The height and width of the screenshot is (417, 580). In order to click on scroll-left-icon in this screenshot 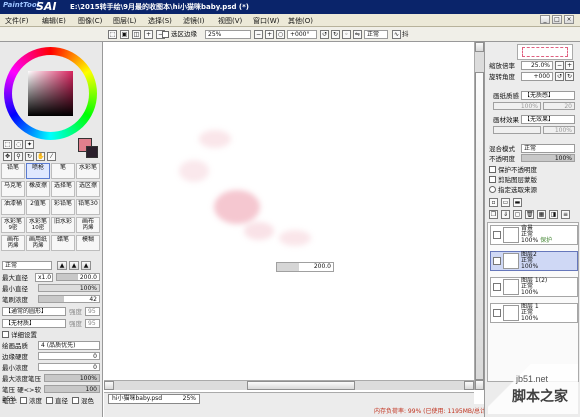, I will do `click(109, 385)`.